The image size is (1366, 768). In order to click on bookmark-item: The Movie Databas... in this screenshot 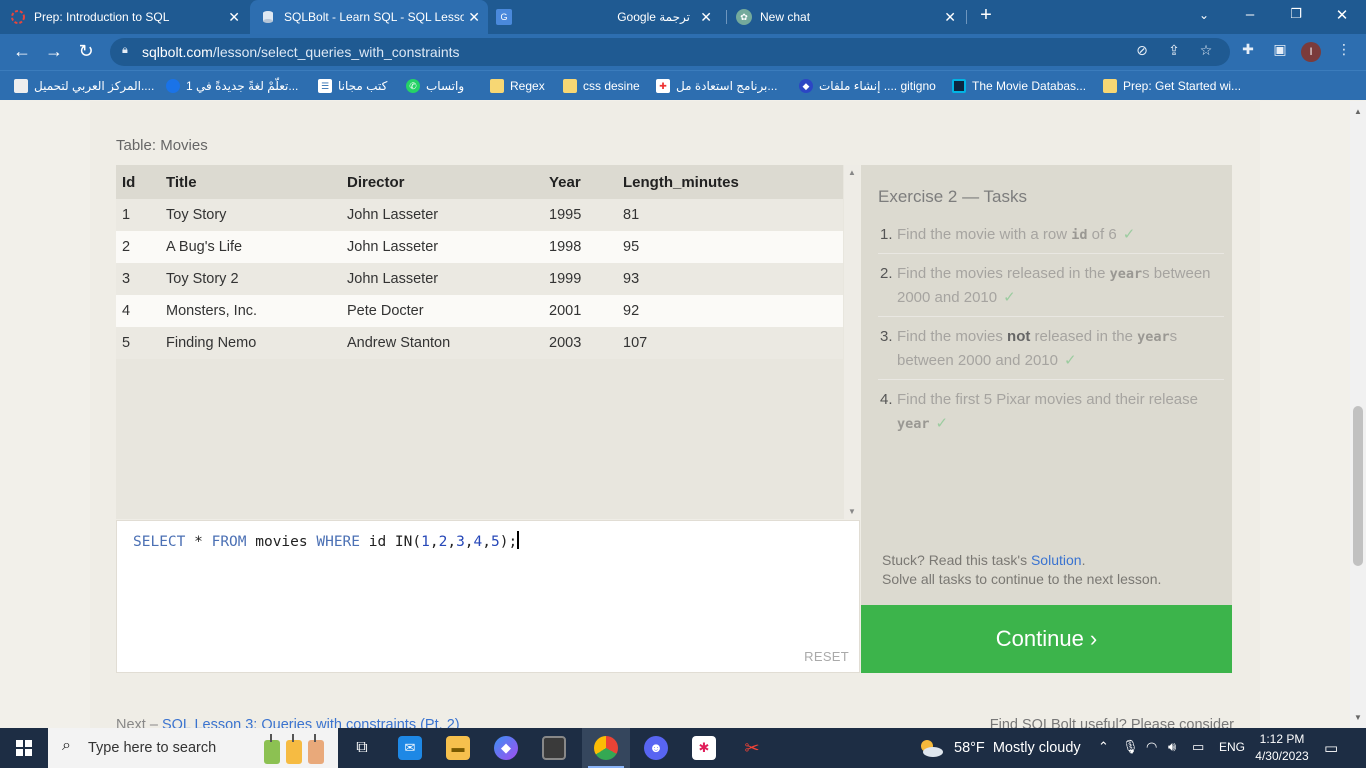, I will do `click(1019, 86)`.